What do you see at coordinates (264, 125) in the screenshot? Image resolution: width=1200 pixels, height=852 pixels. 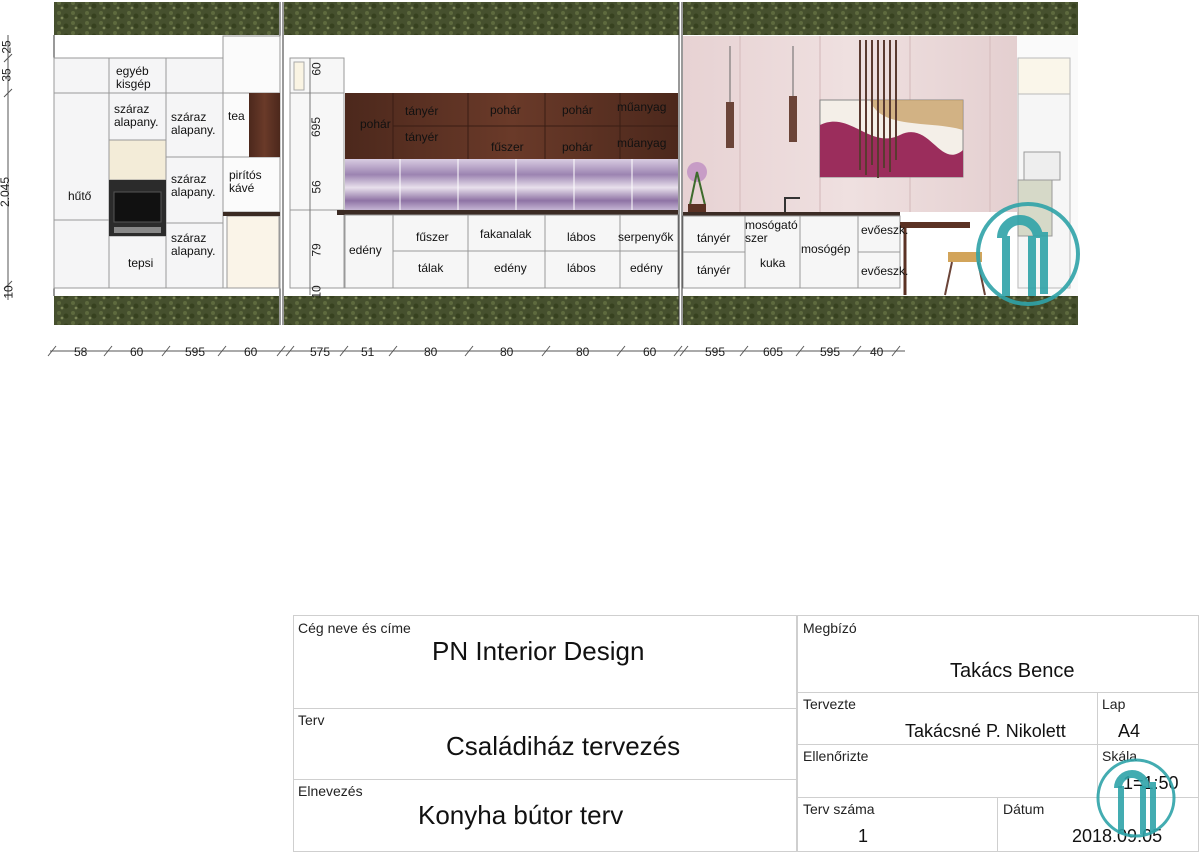 I see `tea-cabinet-wood` at bounding box center [264, 125].